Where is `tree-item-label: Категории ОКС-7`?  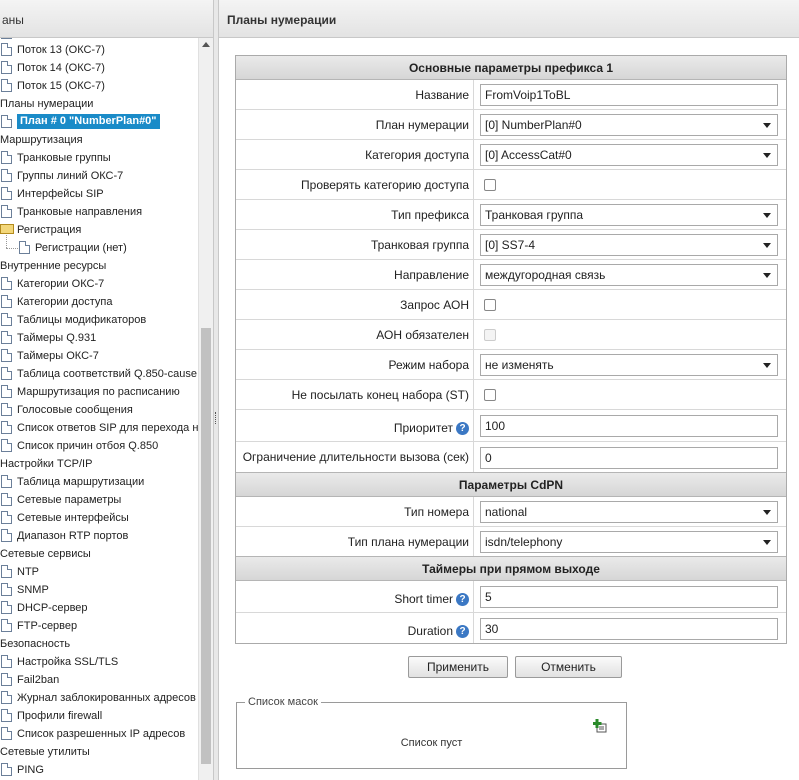
tree-item-label: Категории ОКС-7 is located at coordinates (61, 284).